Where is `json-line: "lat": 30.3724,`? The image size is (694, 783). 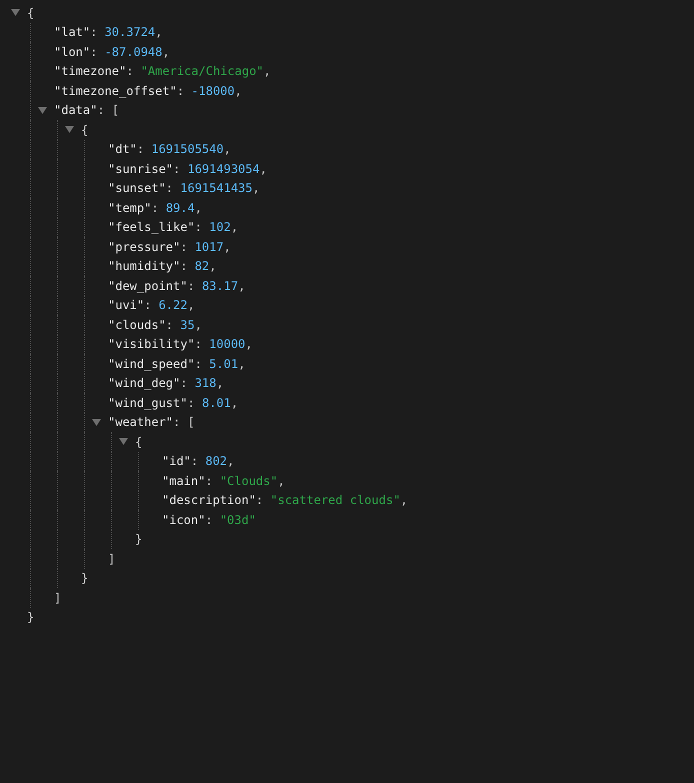 json-line: "lat": 30.3724, is located at coordinates (108, 32).